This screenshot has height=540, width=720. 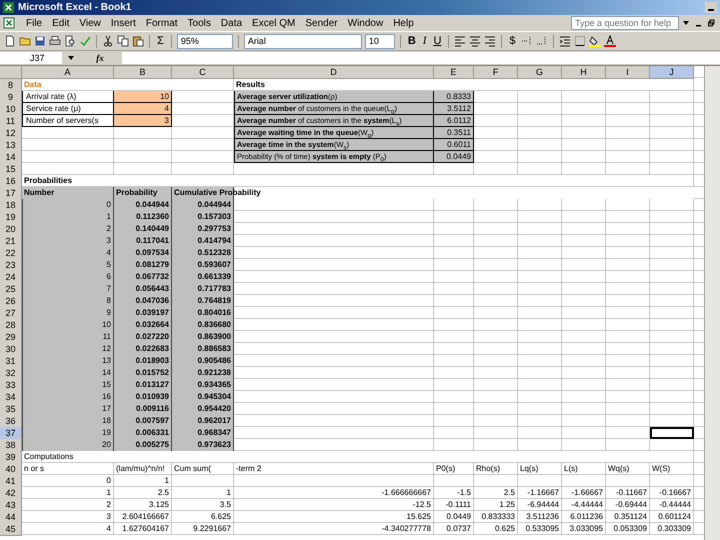 What do you see at coordinates (25, 41) in the screenshot?
I see `folder-icon` at bounding box center [25, 41].